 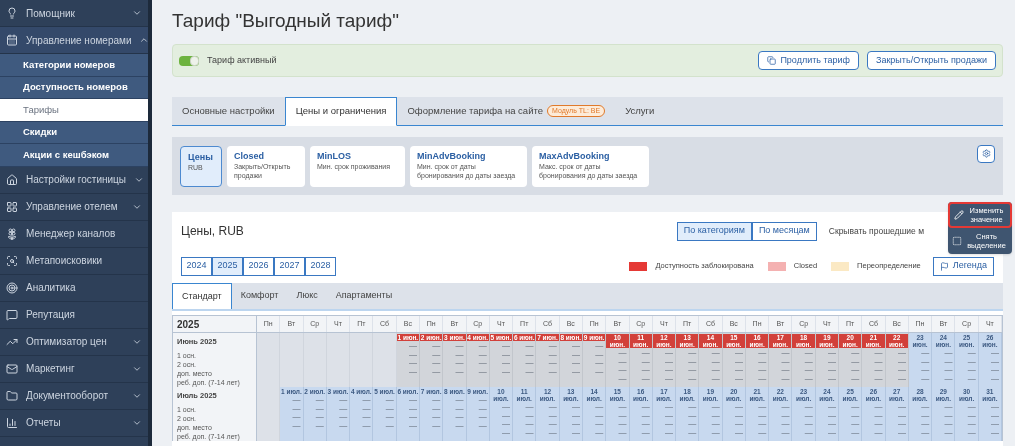 I want to click on banner-button: Продлить тариф, so click(x=808, y=60).